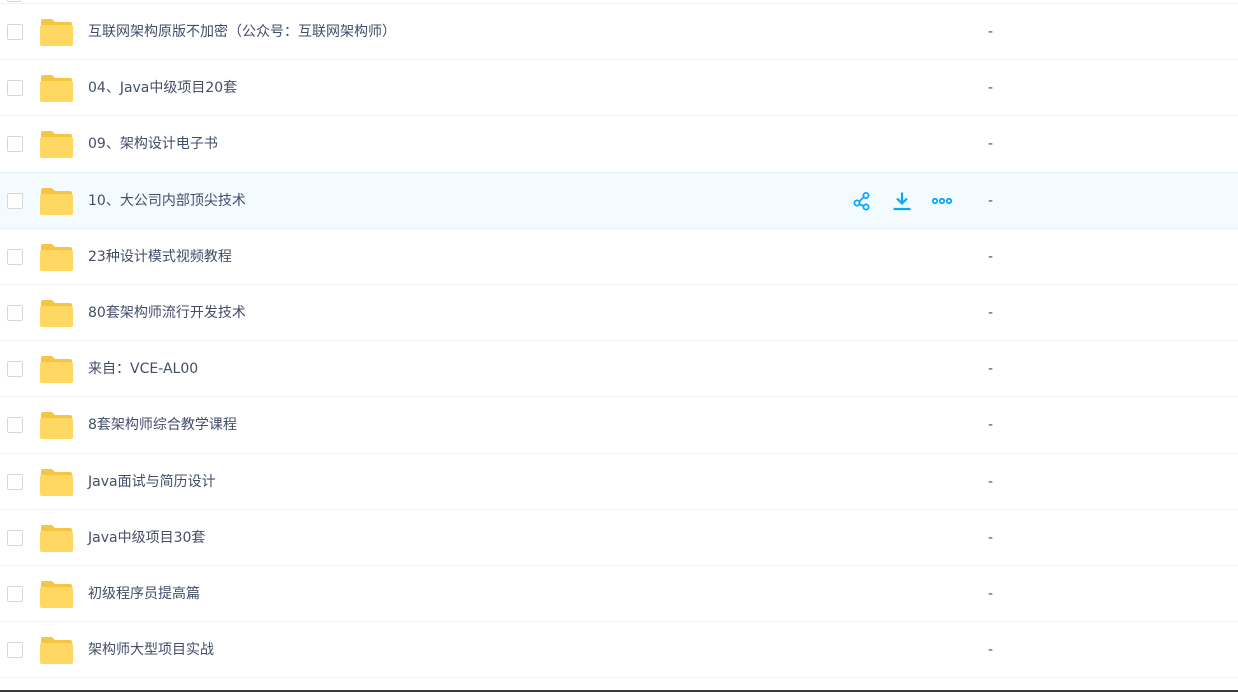 Image resolution: width=1238 pixels, height=693 pixels. I want to click on file-name-link: 23种设计模式视频教程, so click(160, 257).